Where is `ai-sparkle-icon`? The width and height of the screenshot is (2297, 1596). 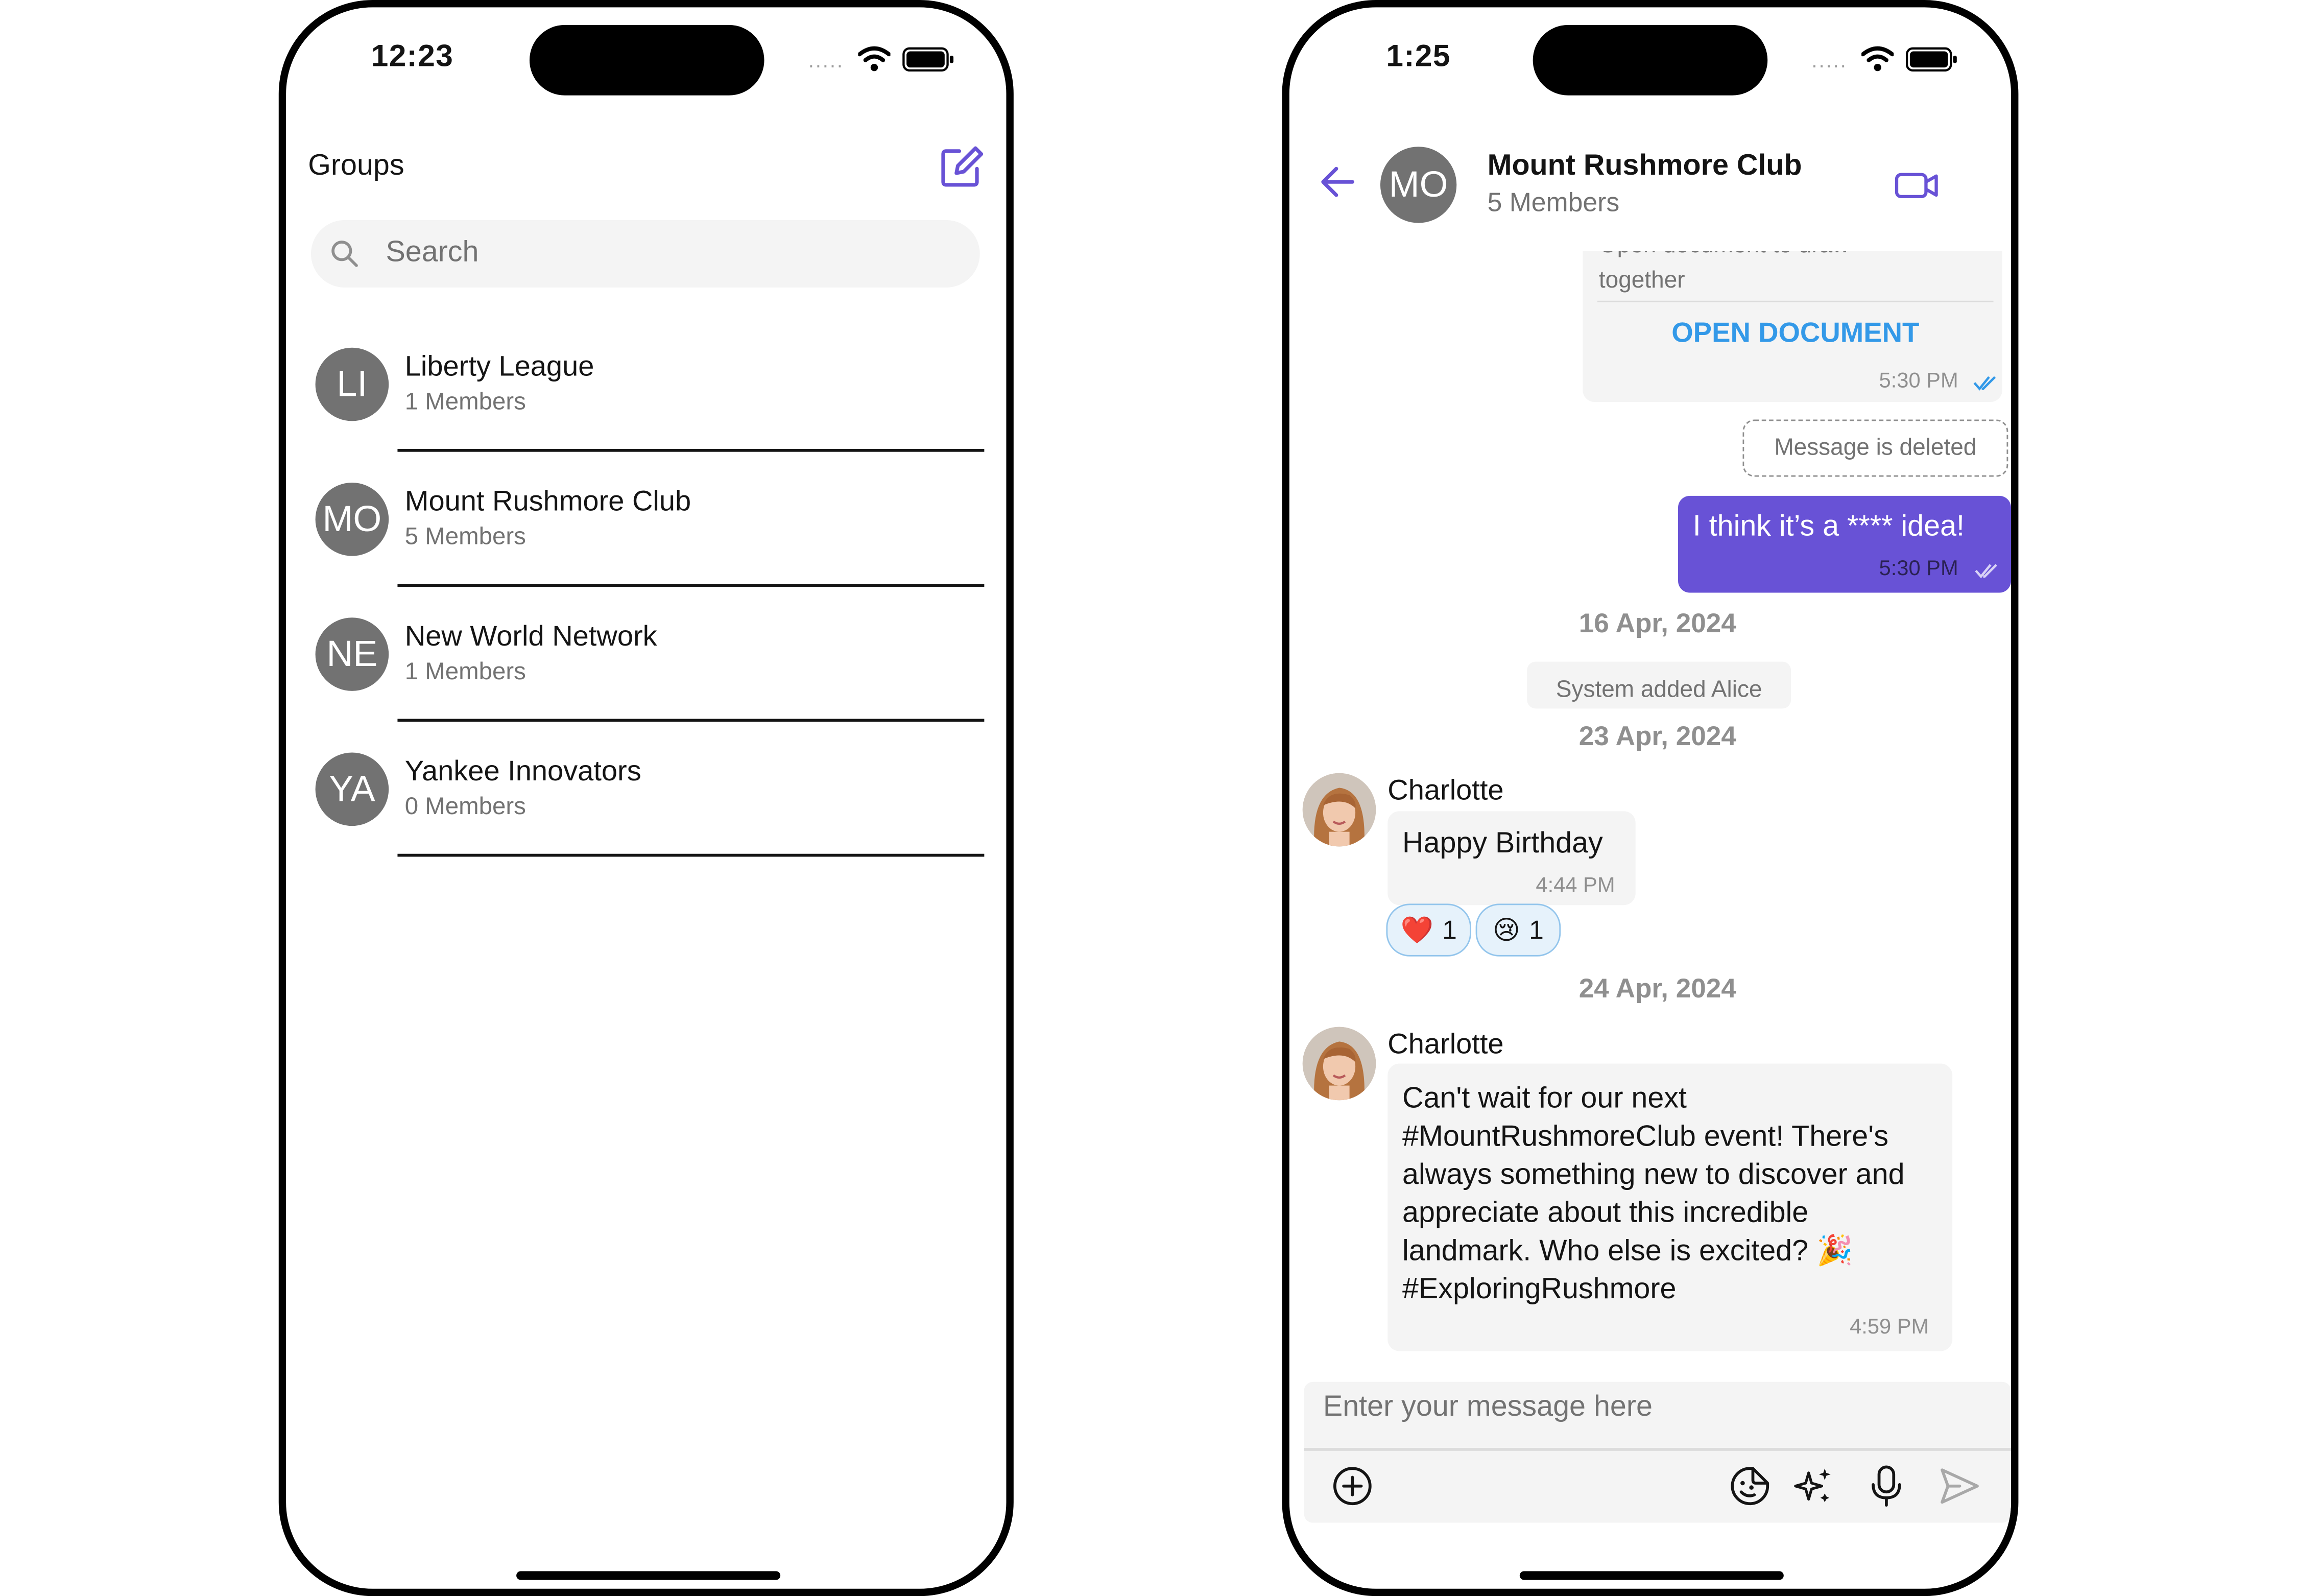 ai-sparkle-icon is located at coordinates (1813, 1486).